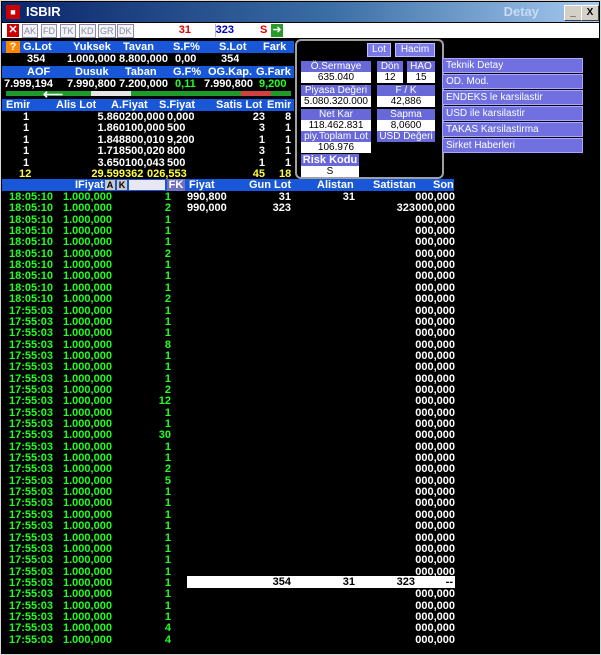 The width and height of the screenshot is (601, 655). I want to click on trades-k-toggle: K, so click(122, 185).